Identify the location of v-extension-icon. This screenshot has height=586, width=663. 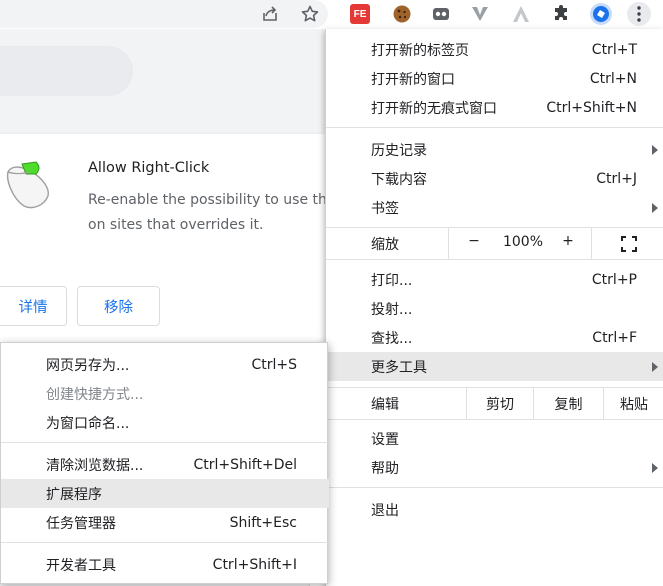
(480, 14).